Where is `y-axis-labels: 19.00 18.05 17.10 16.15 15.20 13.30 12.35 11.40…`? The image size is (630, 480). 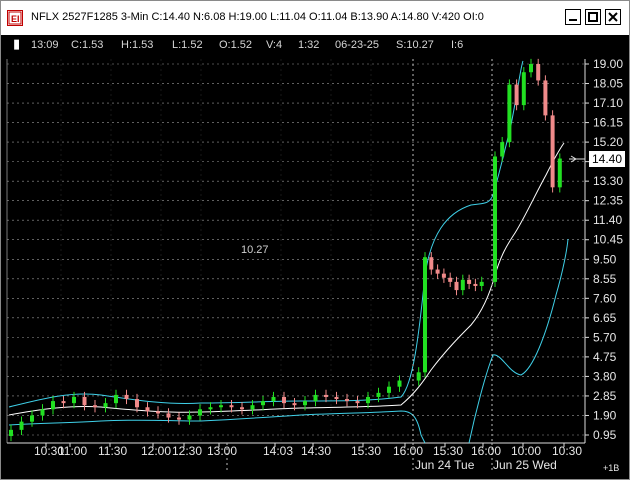
y-axis-labels: 19.00 18.05 17.10 16.15 15.20 13.30 12.35 11.40… is located at coordinates (604, 249).